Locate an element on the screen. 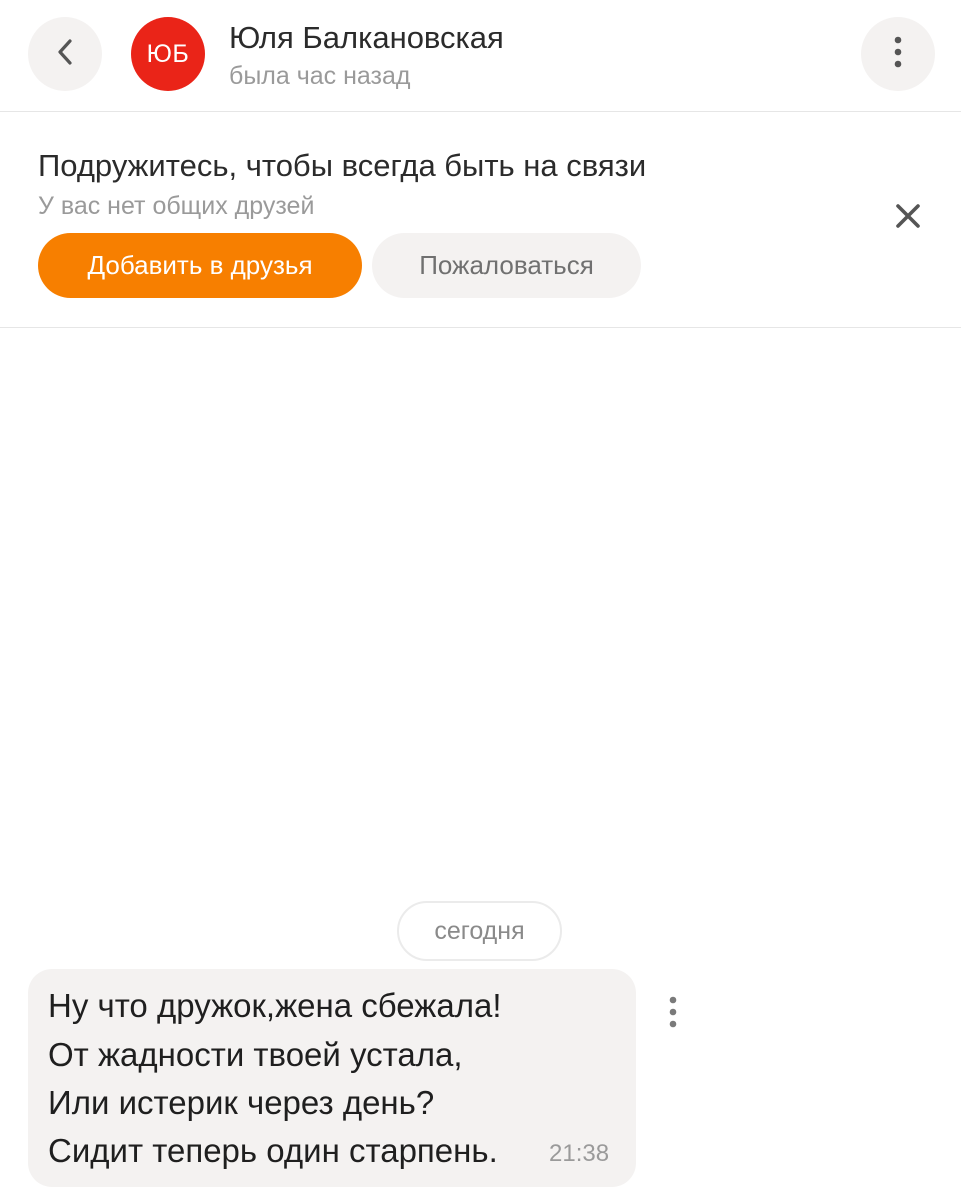  report-button: Пожаловаться is located at coordinates (506, 265).